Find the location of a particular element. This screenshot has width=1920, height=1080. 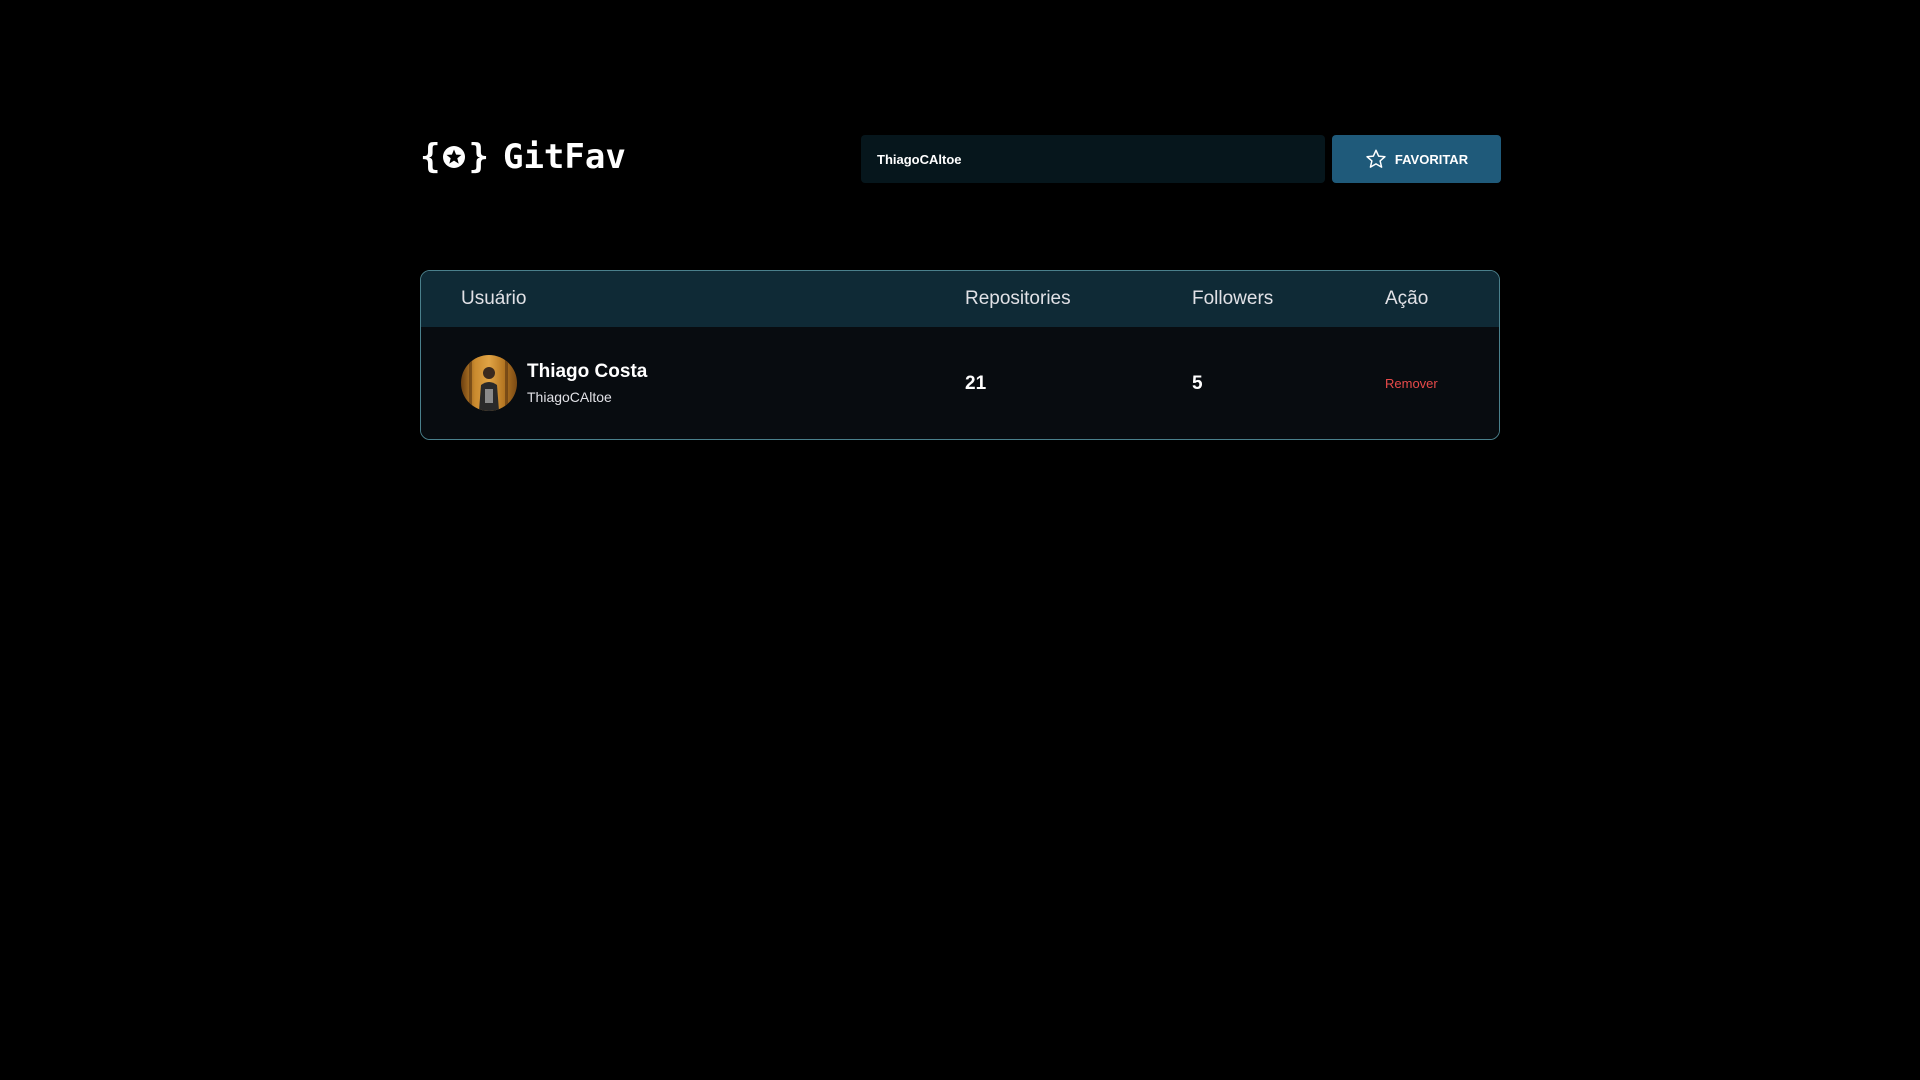

user-name: Thiago Costa is located at coordinates (587, 371).